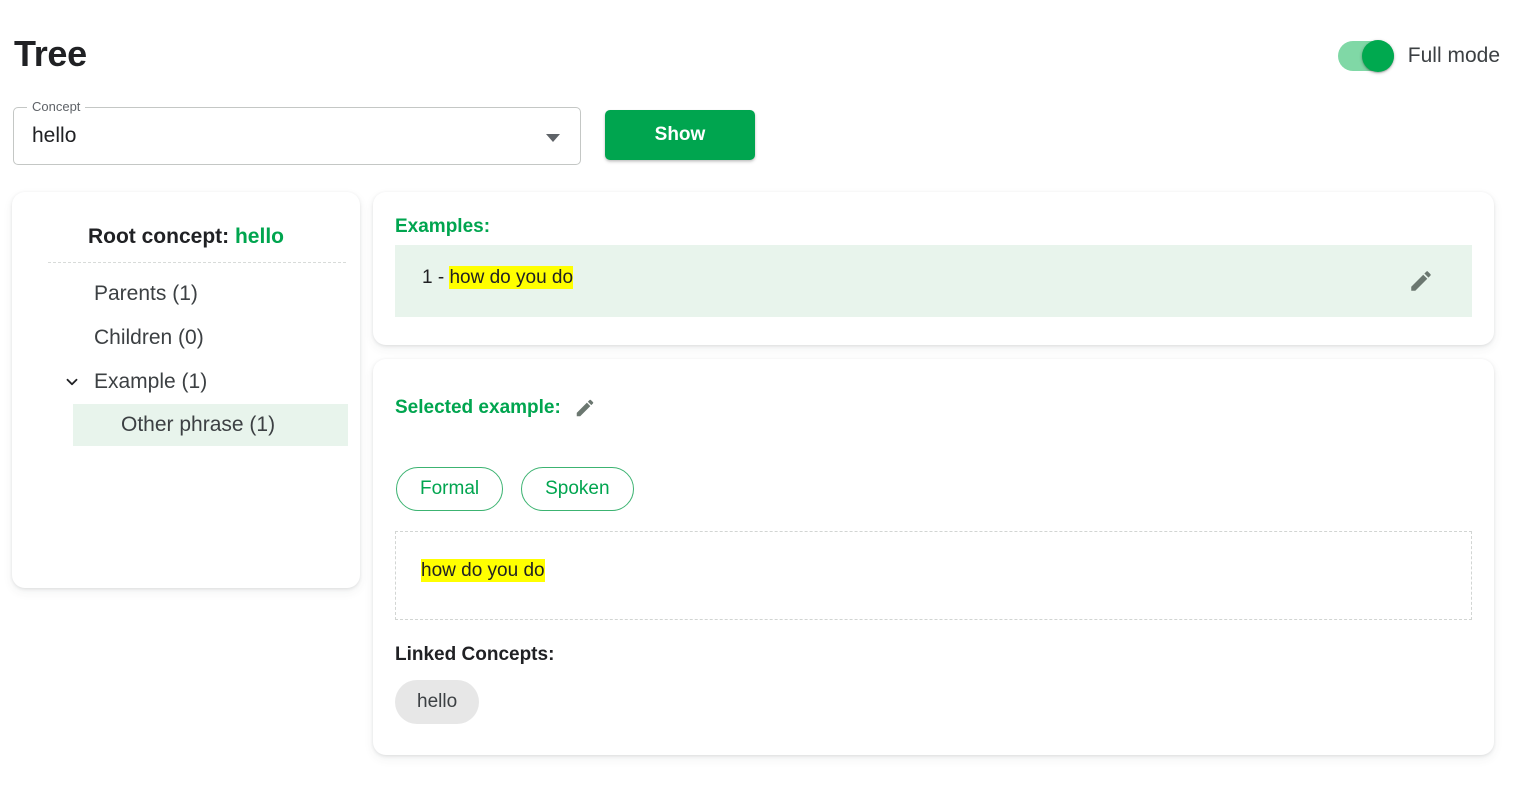 Image resolution: width=1522 pixels, height=792 pixels. I want to click on example-row-index: 1 -, so click(436, 277).